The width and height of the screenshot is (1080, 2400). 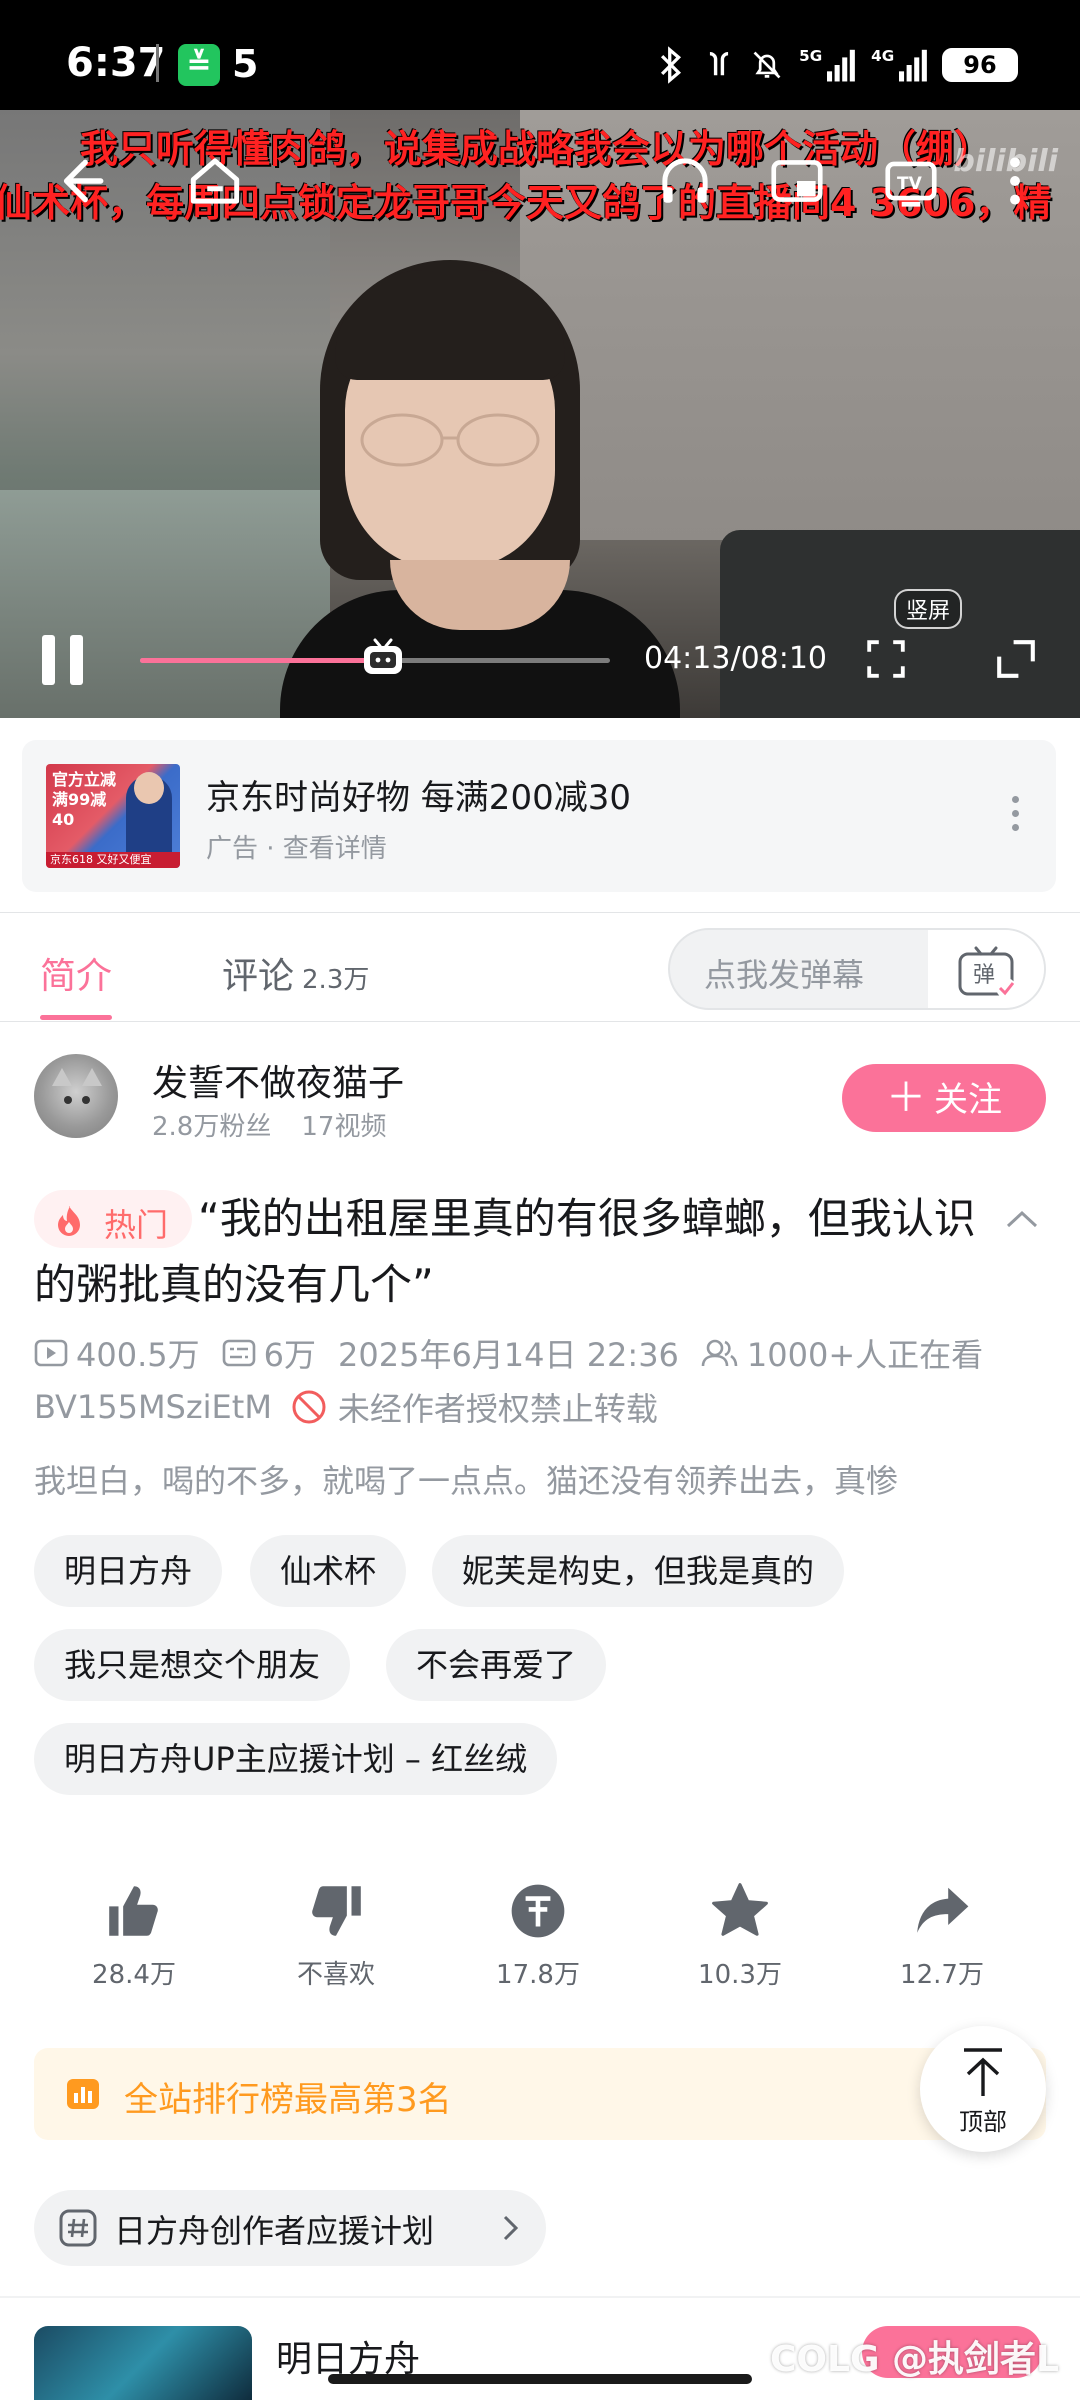 What do you see at coordinates (740, 1909) in the screenshot?
I see `star-icon` at bounding box center [740, 1909].